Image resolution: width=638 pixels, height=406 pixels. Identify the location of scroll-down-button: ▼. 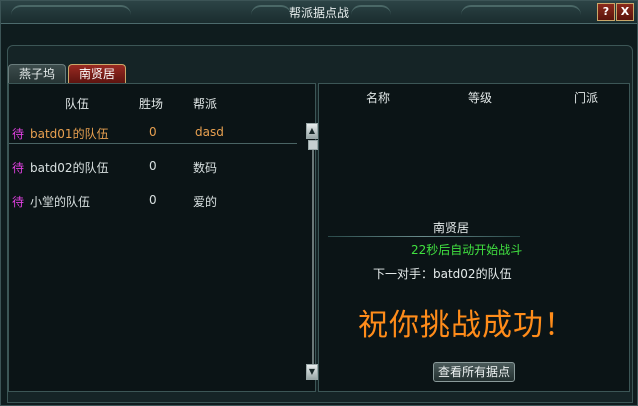
(312, 372).